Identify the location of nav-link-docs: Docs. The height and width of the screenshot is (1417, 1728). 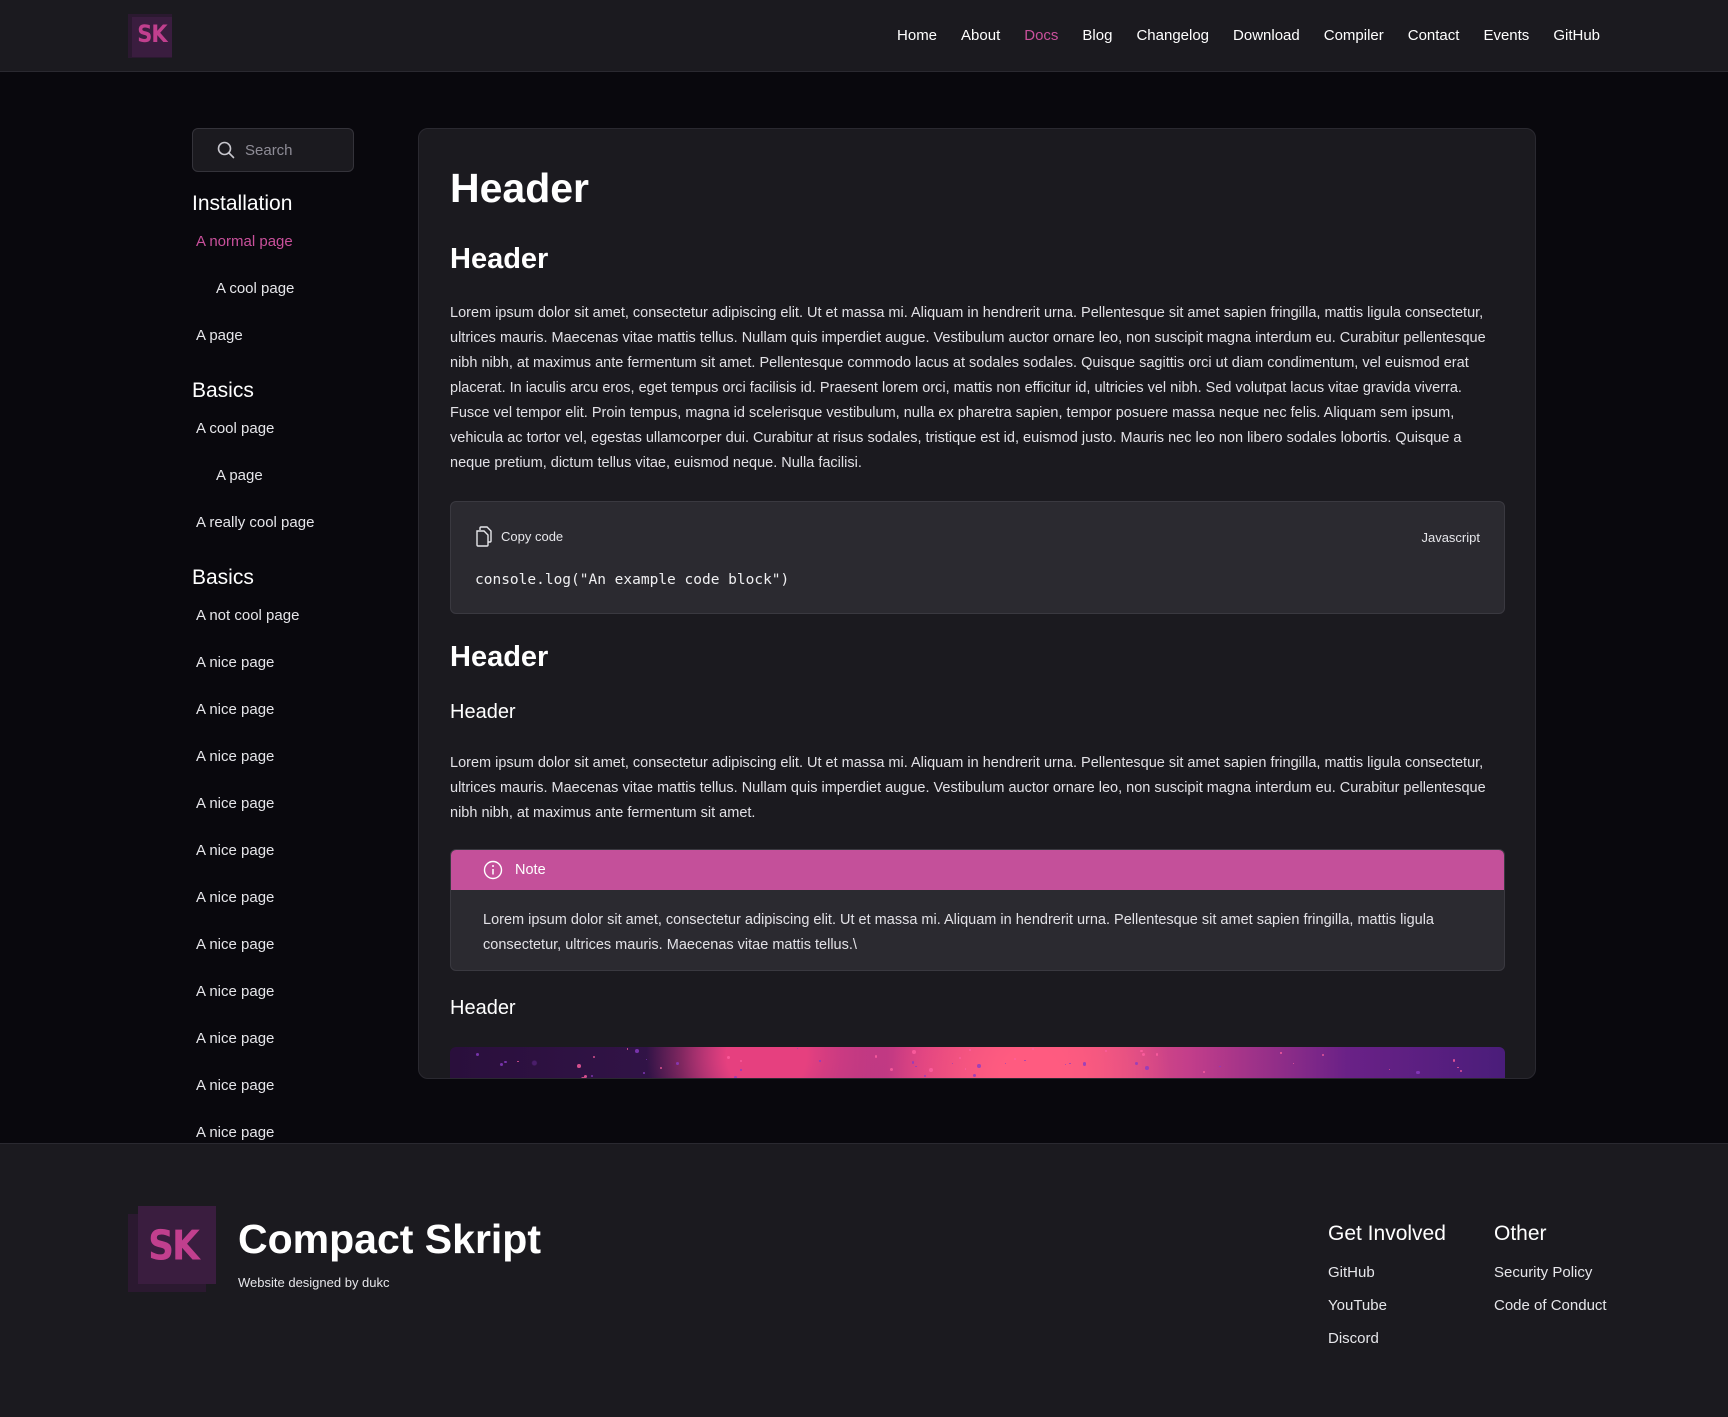
(1041, 36).